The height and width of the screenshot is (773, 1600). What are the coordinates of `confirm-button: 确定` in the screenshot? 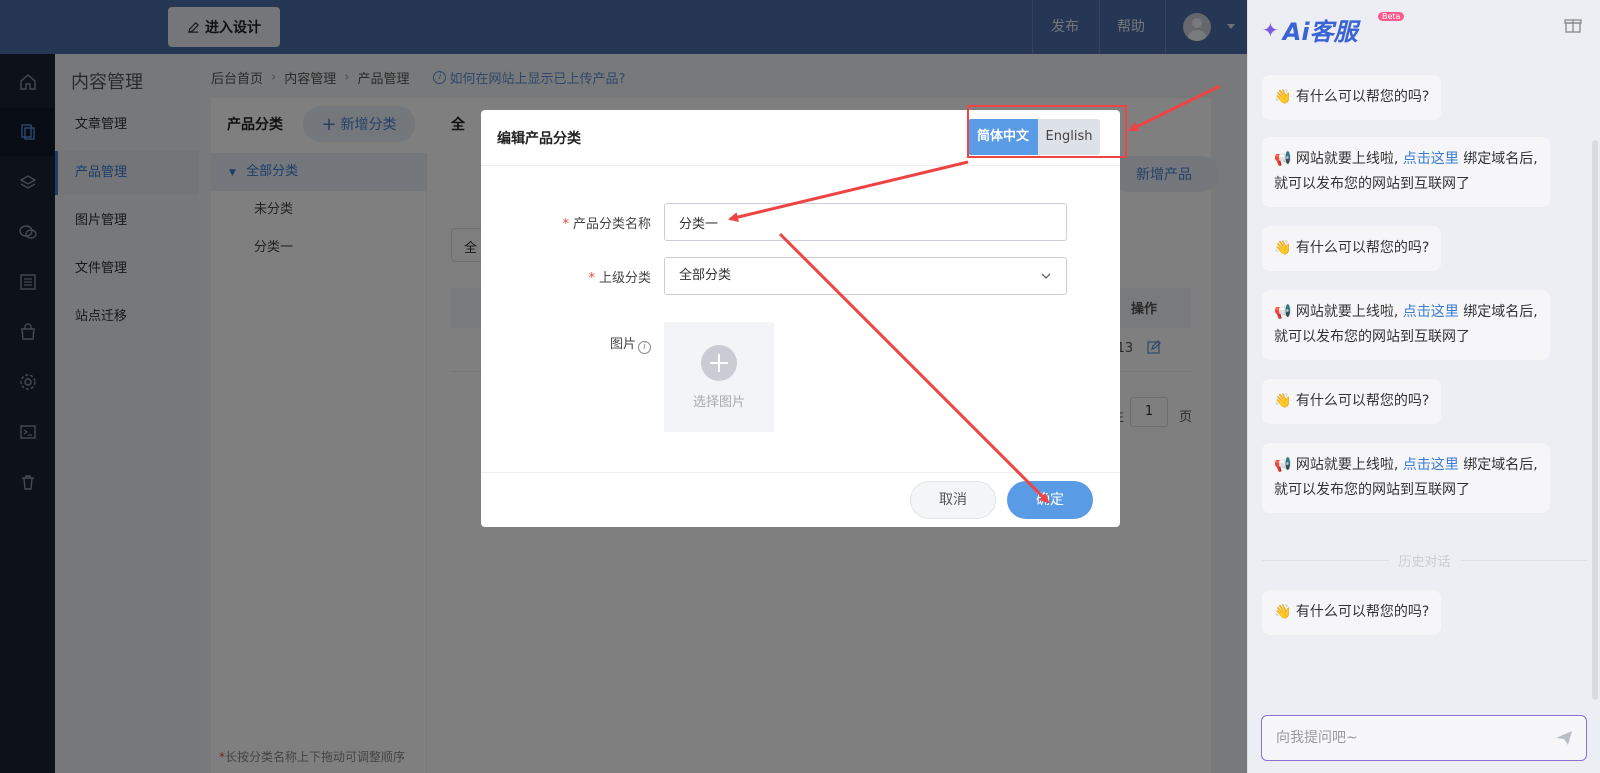 It's located at (1050, 500).